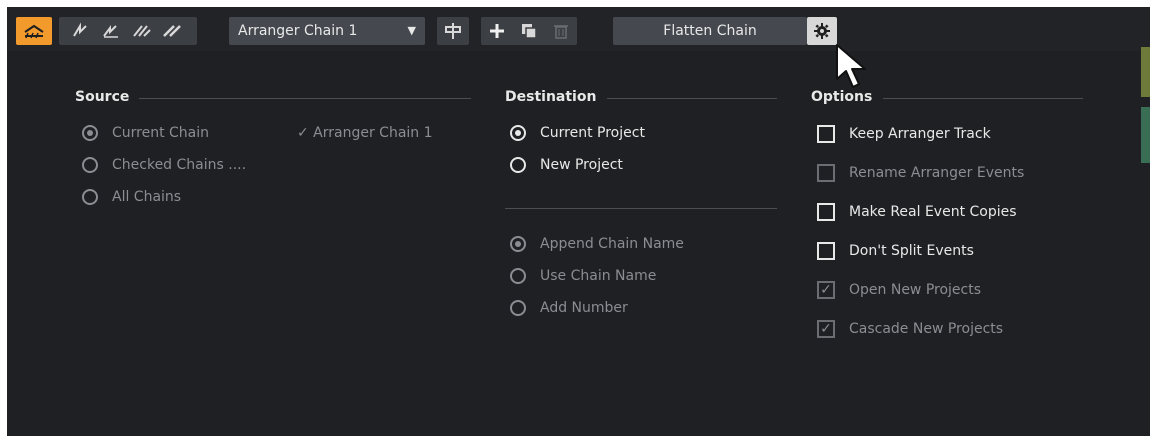  I want to click on option-label: Don't Split Events, so click(911, 251).